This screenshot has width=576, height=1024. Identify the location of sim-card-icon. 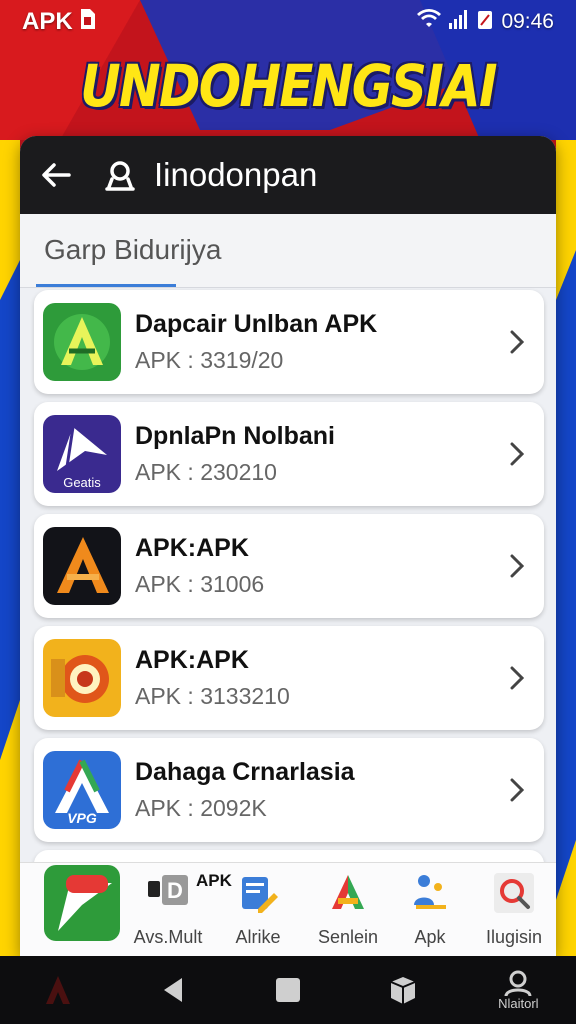
(87, 22).